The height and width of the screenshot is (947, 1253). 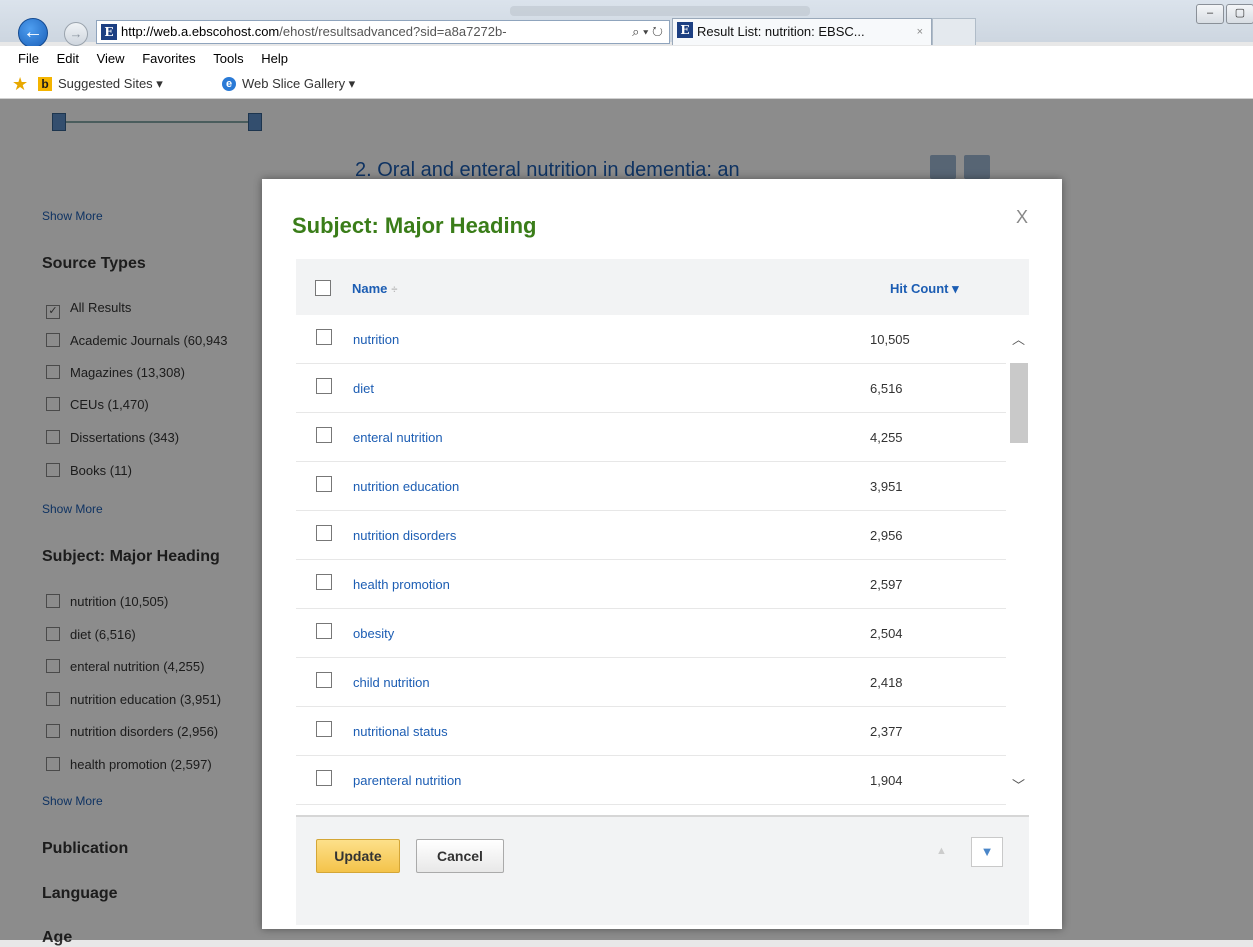 What do you see at coordinates (404, 535) in the screenshot?
I see `subject-link: nutrition disorders` at bounding box center [404, 535].